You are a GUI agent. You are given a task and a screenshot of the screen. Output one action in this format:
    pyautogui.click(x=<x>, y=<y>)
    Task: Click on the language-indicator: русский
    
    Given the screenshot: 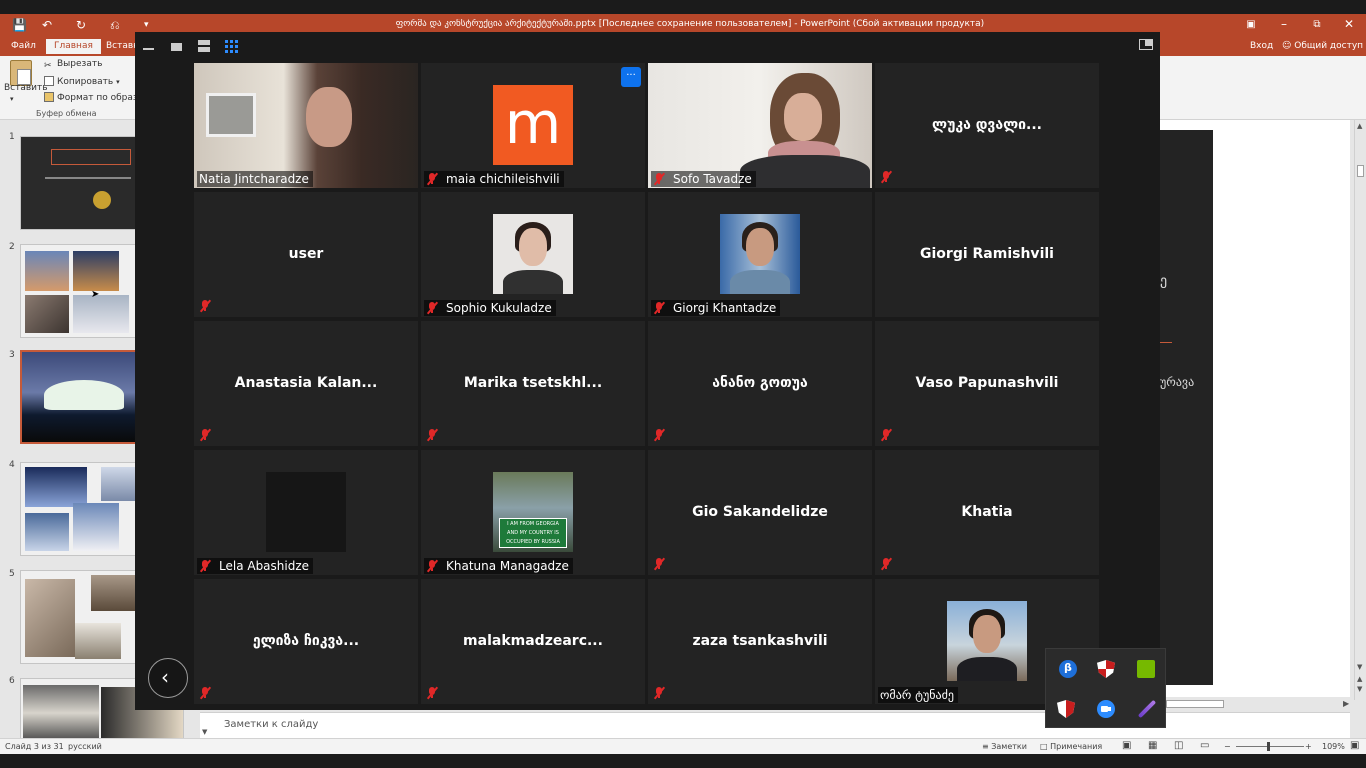 What is the action you would take?
    pyautogui.click(x=85, y=746)
    